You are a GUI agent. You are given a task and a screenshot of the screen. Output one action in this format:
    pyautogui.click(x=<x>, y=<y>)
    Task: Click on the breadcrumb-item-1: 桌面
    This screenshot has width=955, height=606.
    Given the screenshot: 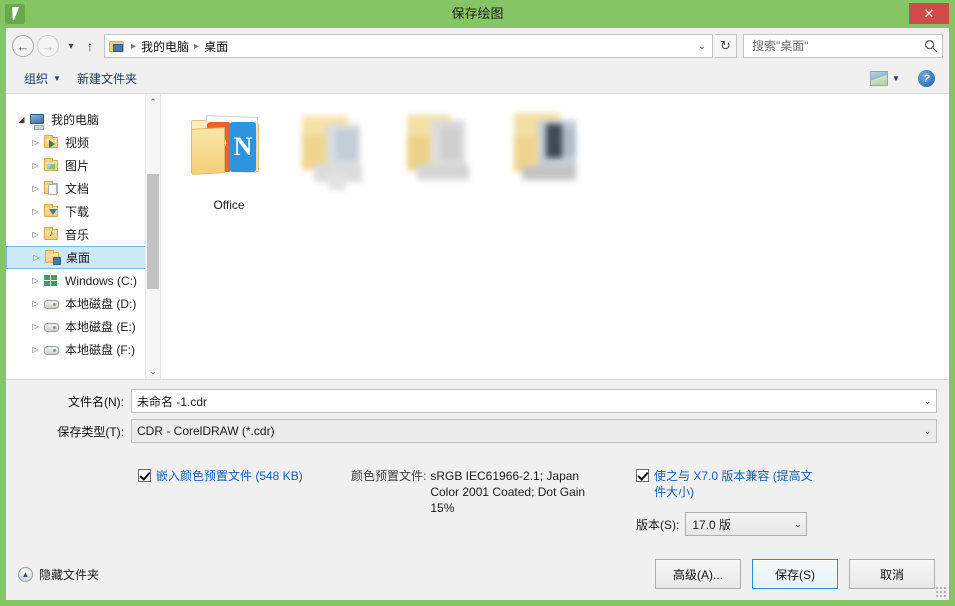 What is the action you would take?
    pyautogui.click(x=216, y=46)
    